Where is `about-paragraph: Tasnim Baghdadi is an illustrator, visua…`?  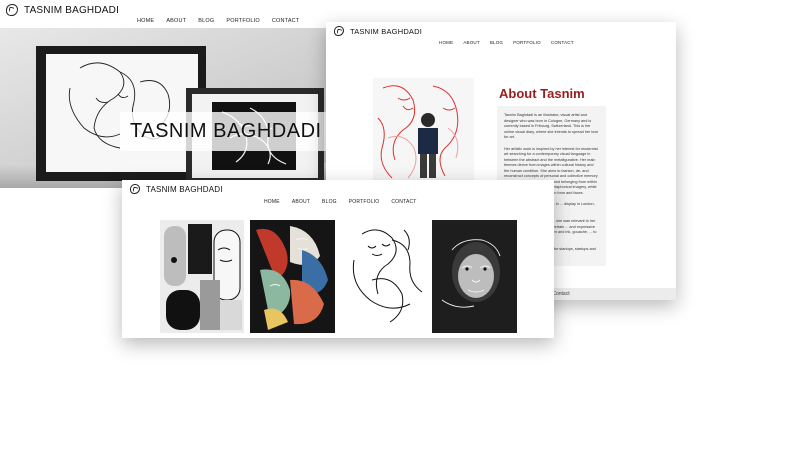 about-paragraph: Tasnim Baghdadi is an illustrator, visua… is located at coordinates (551, 126).